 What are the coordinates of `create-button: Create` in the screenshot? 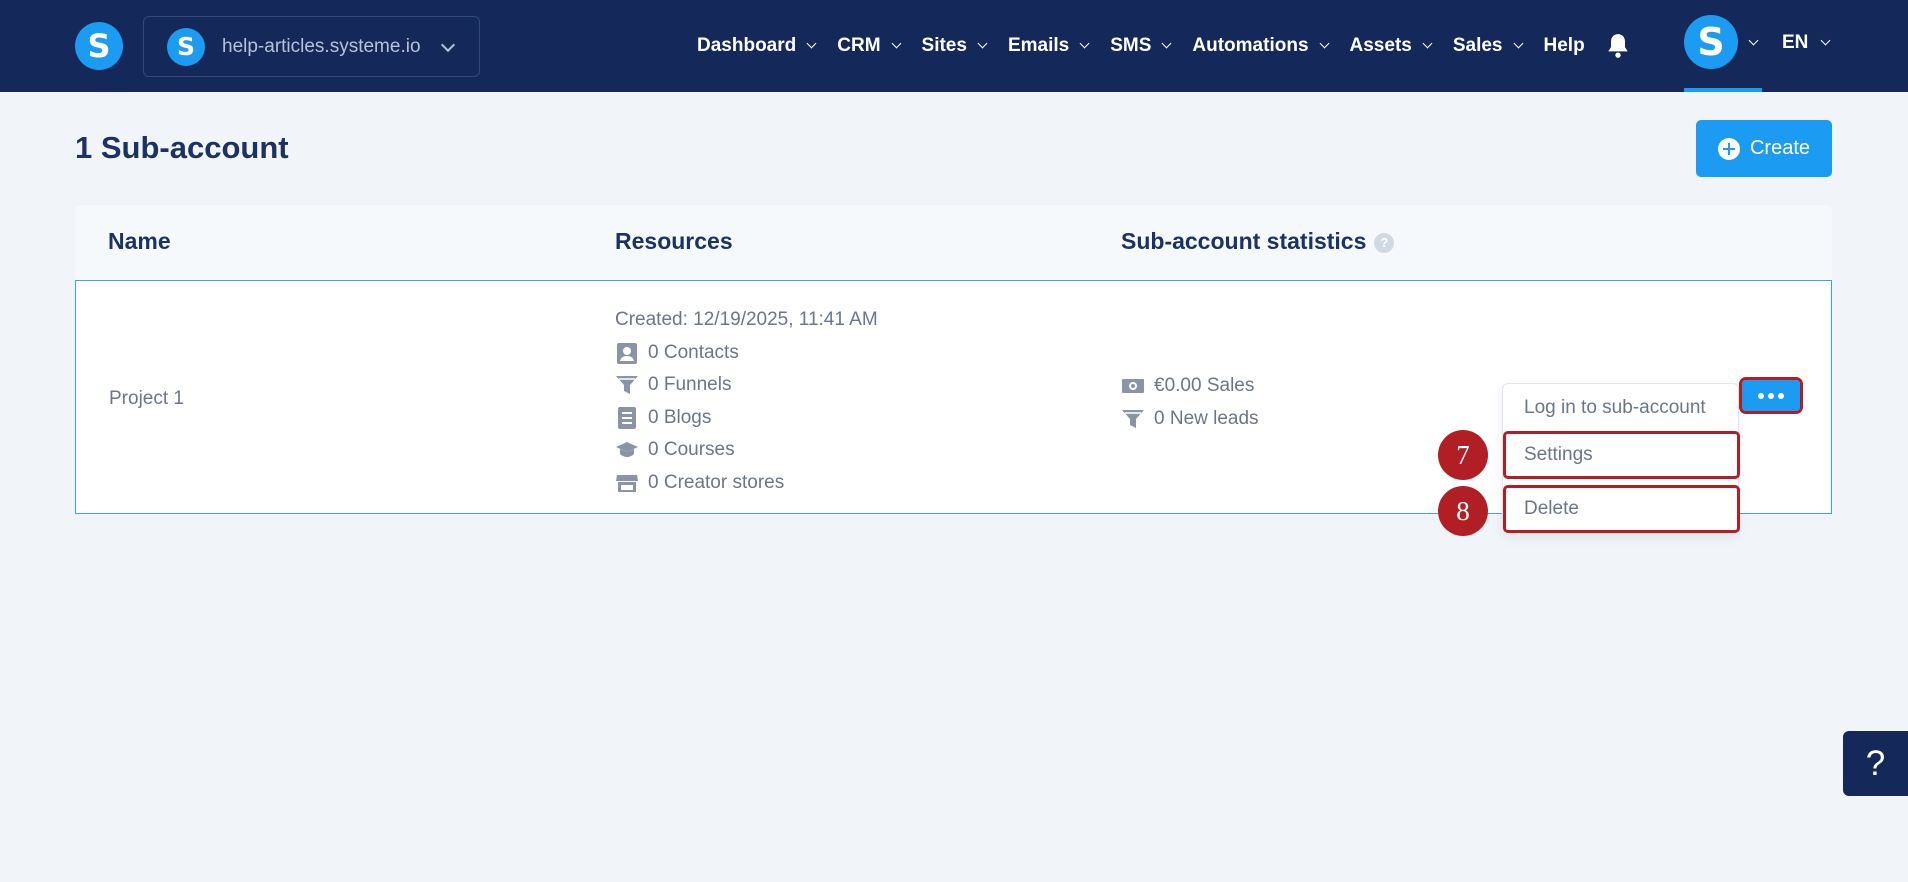 It's located at (1764, 148).